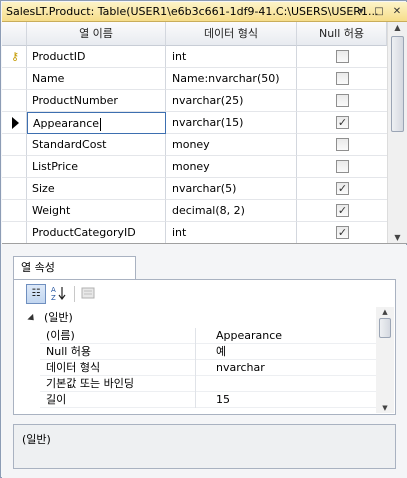 The height and width of the screenshot is (478, 407). Describe the element at coordinates (296, 352) in the screenshot. I see `property-value: 예` at that location.